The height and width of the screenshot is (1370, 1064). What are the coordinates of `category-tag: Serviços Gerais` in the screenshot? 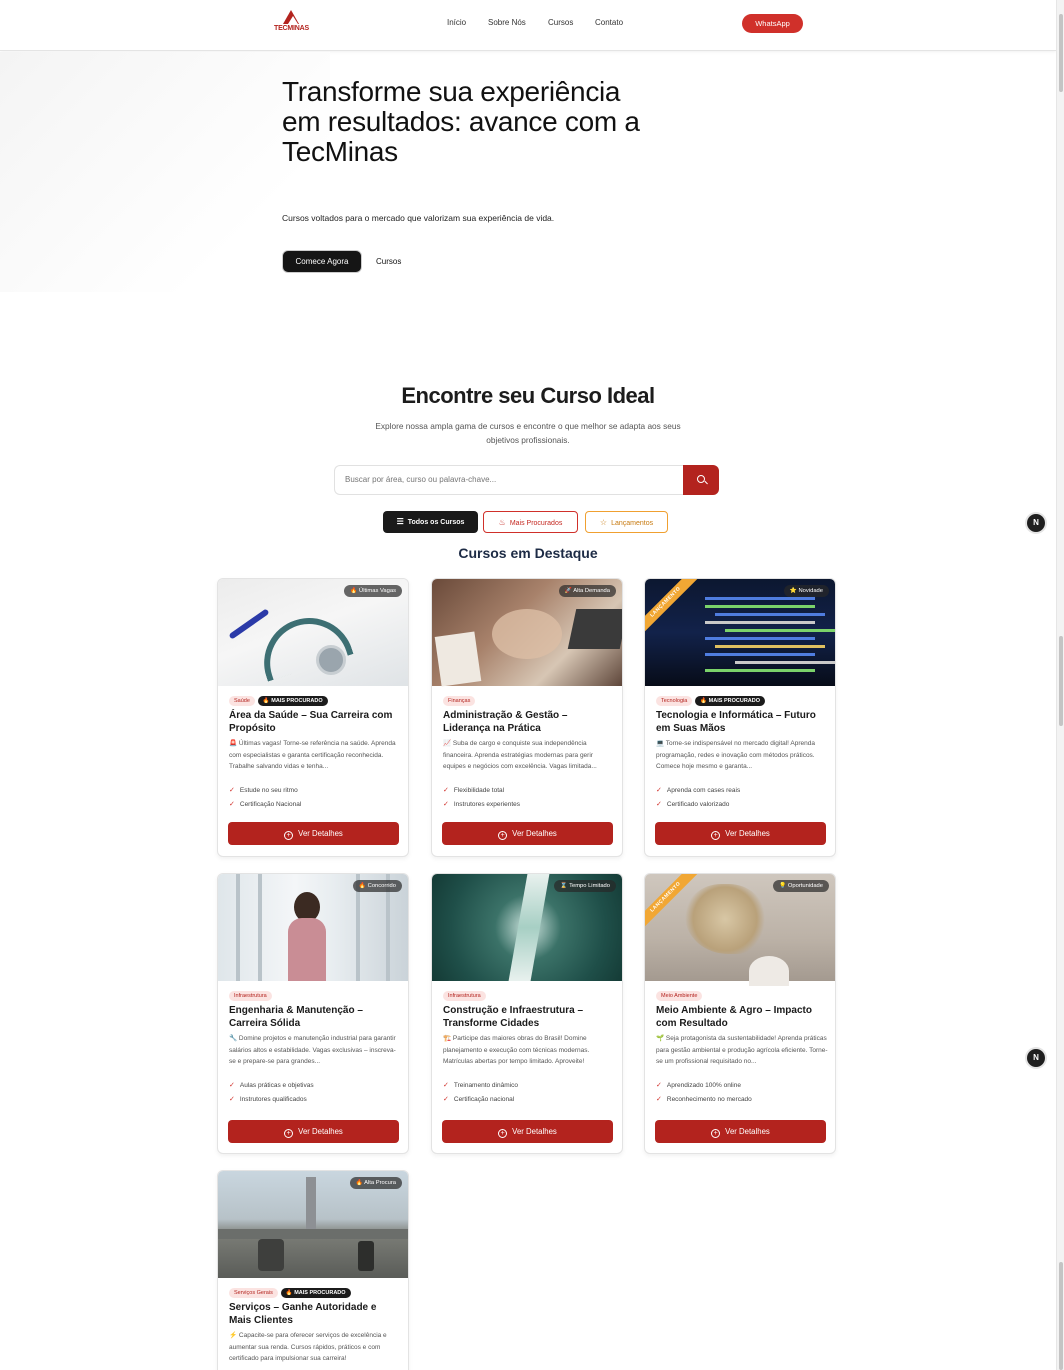 It's located at (253, 1293).